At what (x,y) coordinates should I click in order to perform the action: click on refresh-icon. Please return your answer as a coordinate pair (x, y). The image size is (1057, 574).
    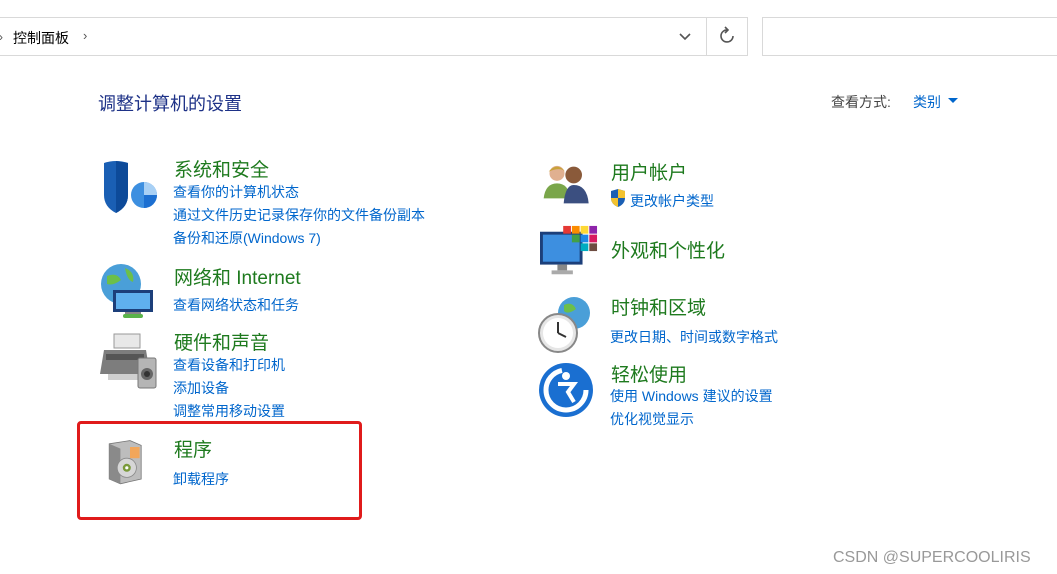
    Looking at the image, I should click on (727, 34).